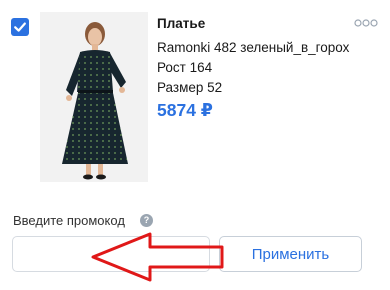 This screenshot has width=390, height=290. I want to click on promo-code-input, so click(111, 254).